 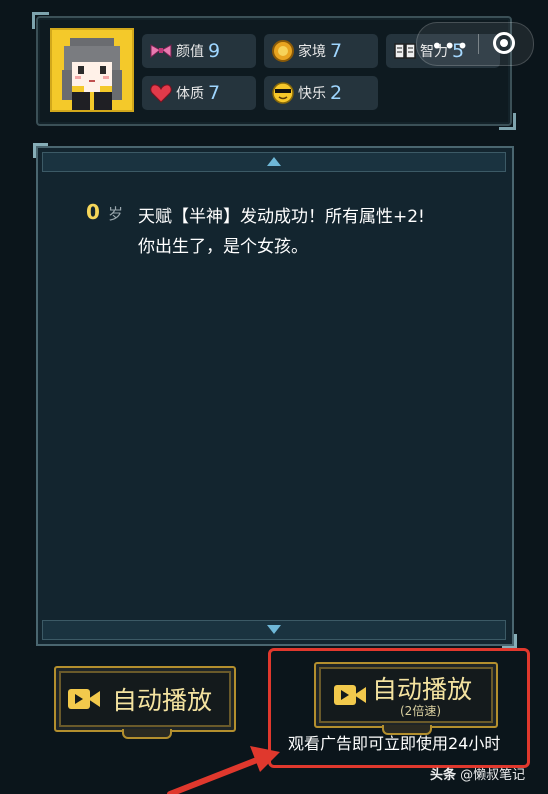 I want to click on sunglasses-face-icon, so click(x=283, y=93).